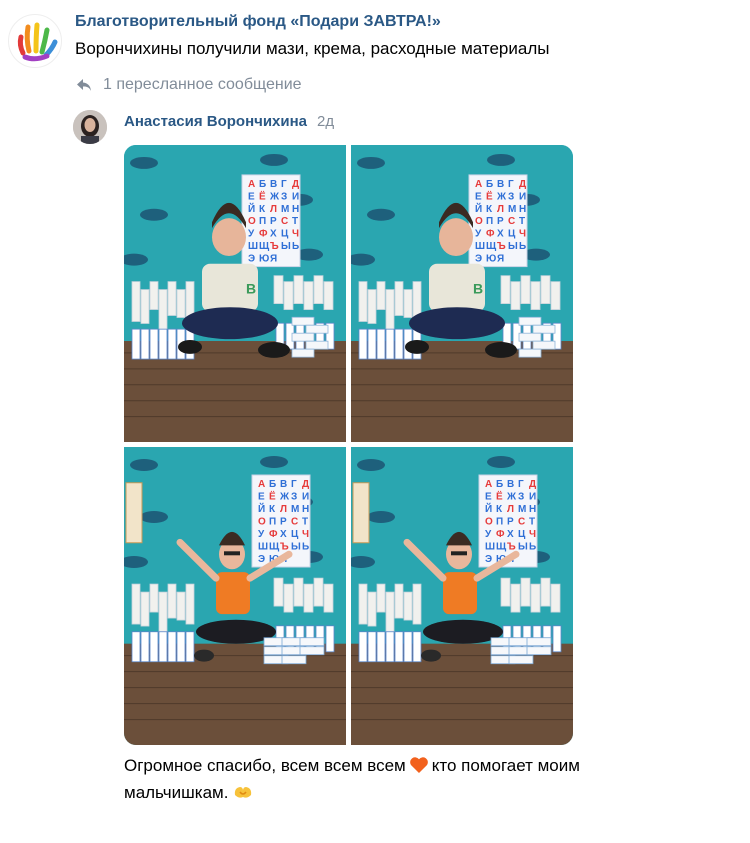  Describe the element at coordinates (215, 121) in the screenshot. I see `author-name-link: Анастасия Ворончихина` at that location.